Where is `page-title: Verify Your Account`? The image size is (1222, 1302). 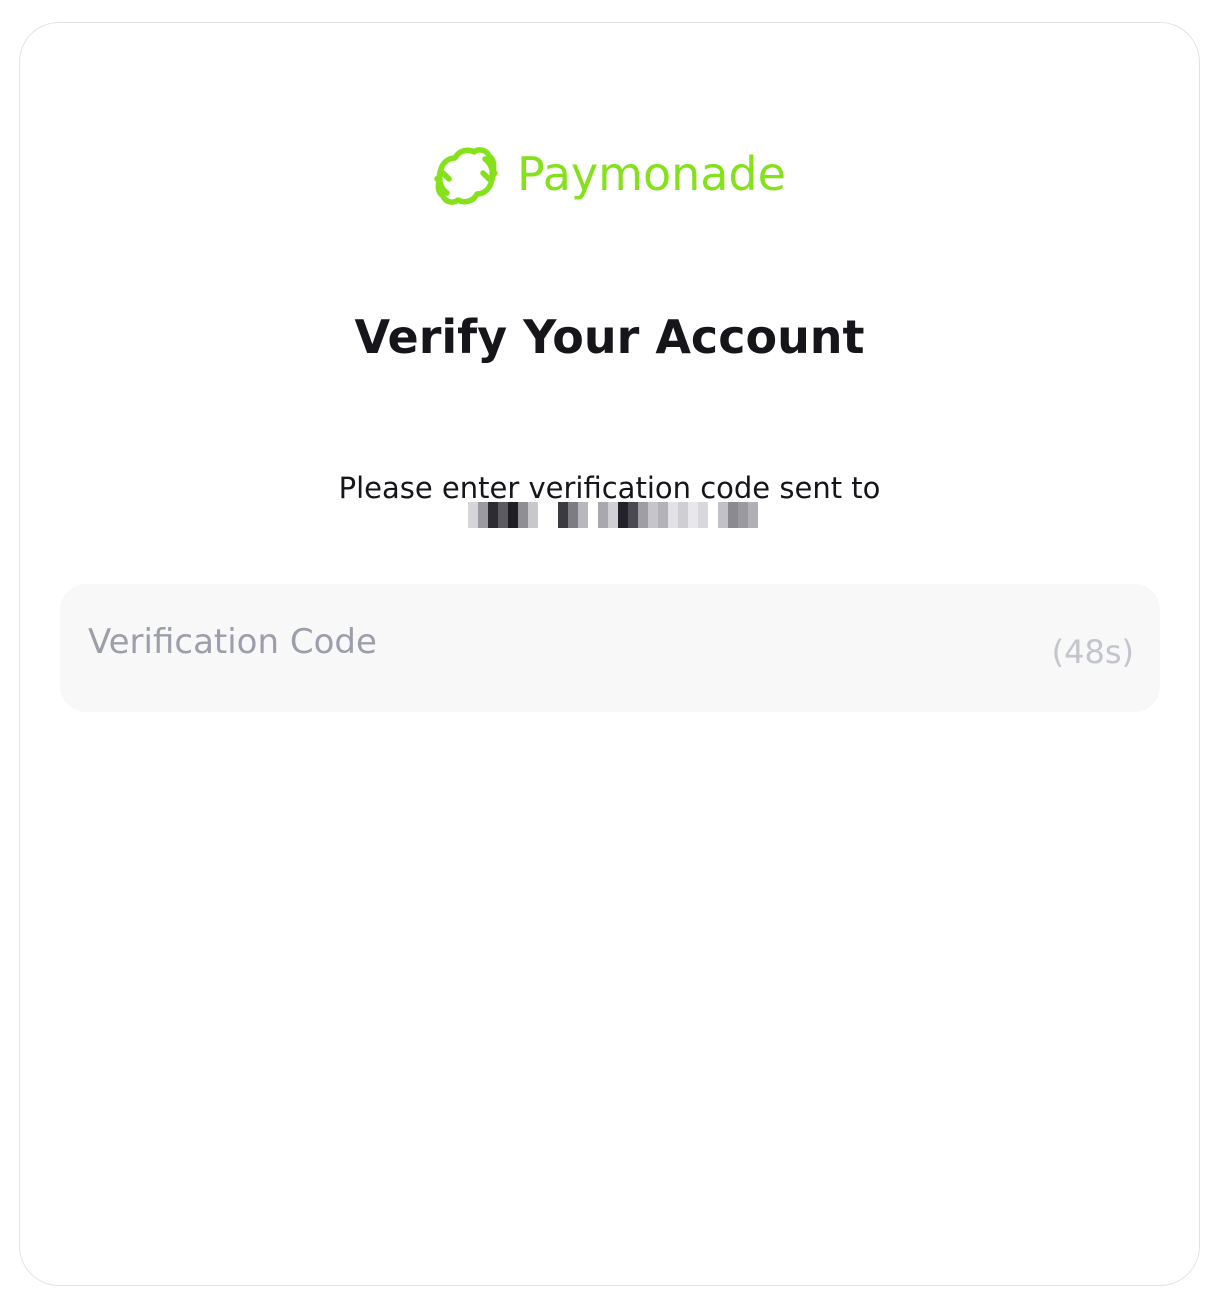 page-title: Verify Your Account is located at coordinates (609, 337).